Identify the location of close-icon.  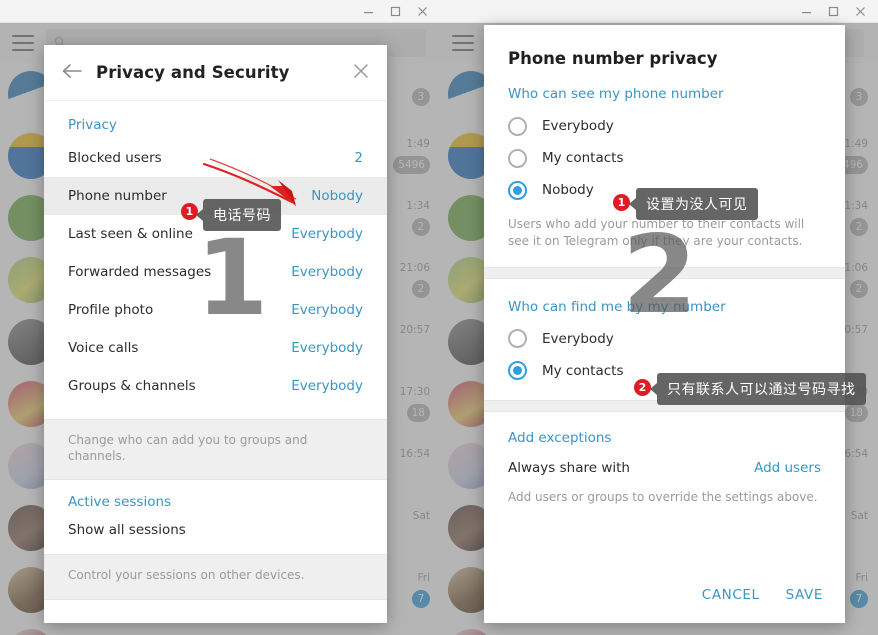
(361, 73).